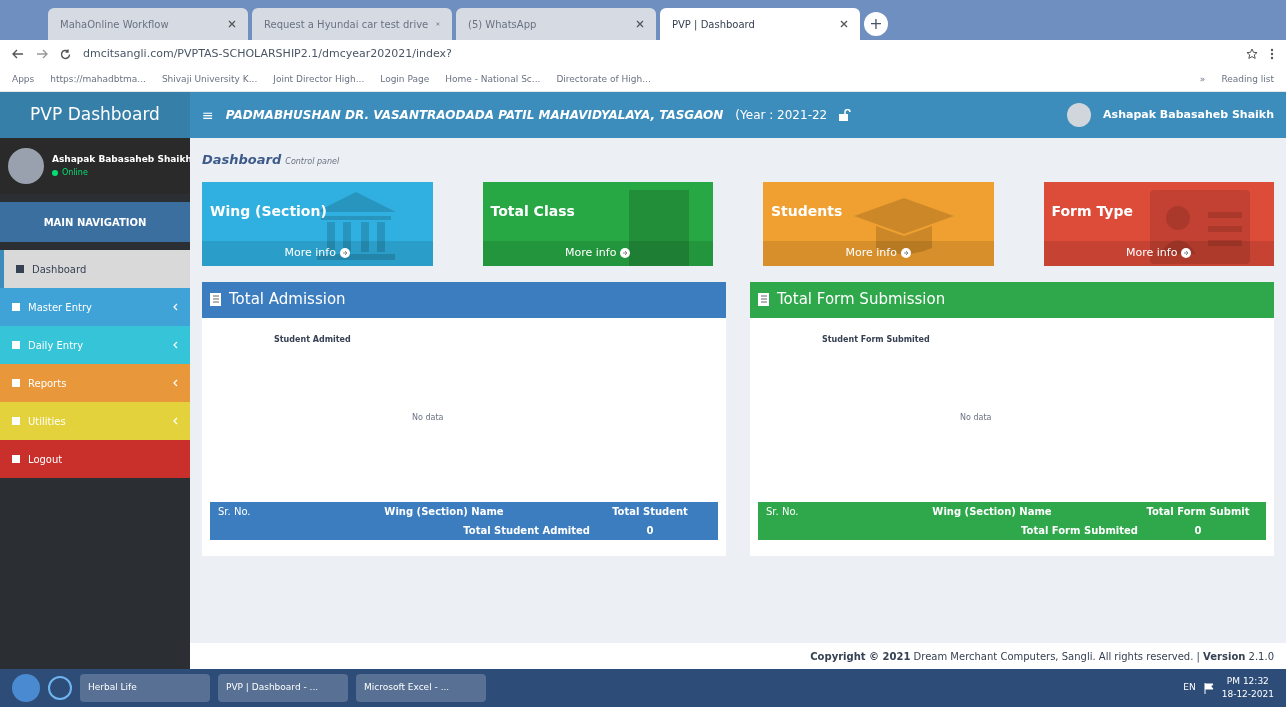 The width and height of the screenshot is (1286, 707). Describe the element at coordinates (346, 24) in the screenshot. I see `tab-title: Request a Hyundai car test drive` at that location.